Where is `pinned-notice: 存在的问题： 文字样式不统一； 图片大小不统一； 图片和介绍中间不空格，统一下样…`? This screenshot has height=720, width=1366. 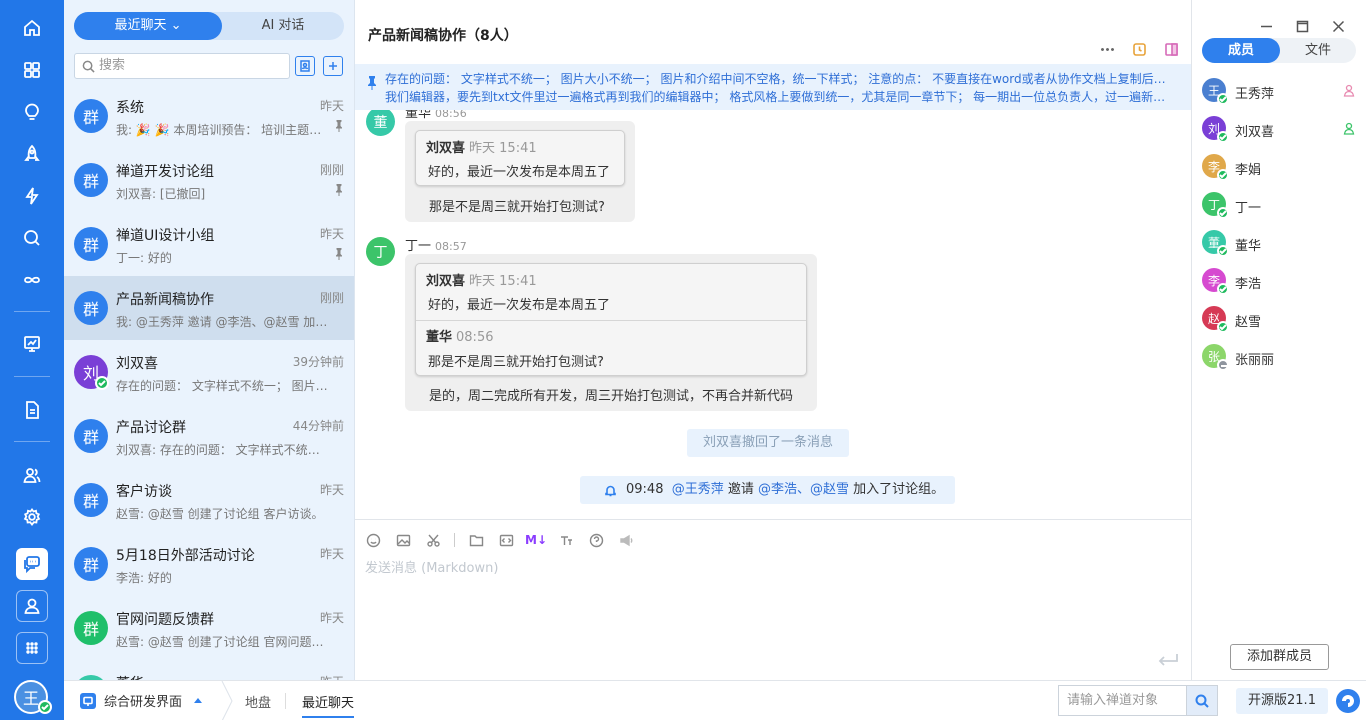
pinned-notice: 存在的问题： 文字样式不统一； 图片大小不统一； 图片和介绍中间不空格，统一下样… is located at coordinates (773, 87).